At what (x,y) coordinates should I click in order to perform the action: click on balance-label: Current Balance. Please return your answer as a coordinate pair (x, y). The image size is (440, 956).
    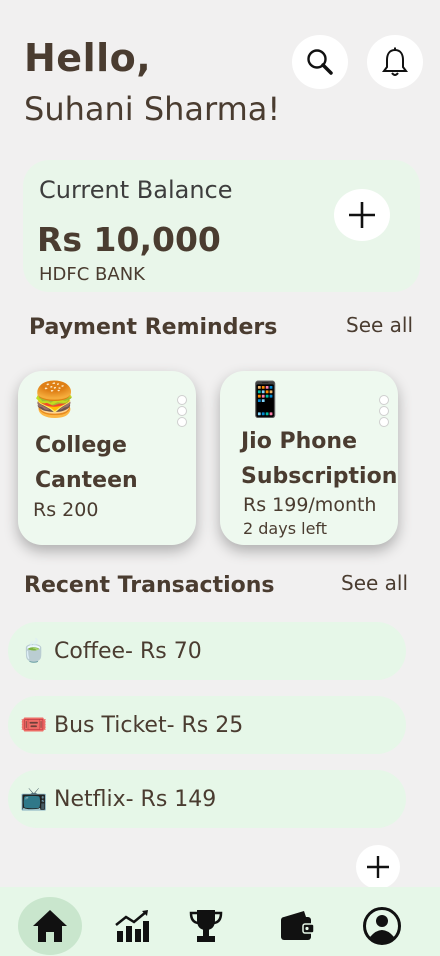
    Looking at the image, I should click on (136, 190).